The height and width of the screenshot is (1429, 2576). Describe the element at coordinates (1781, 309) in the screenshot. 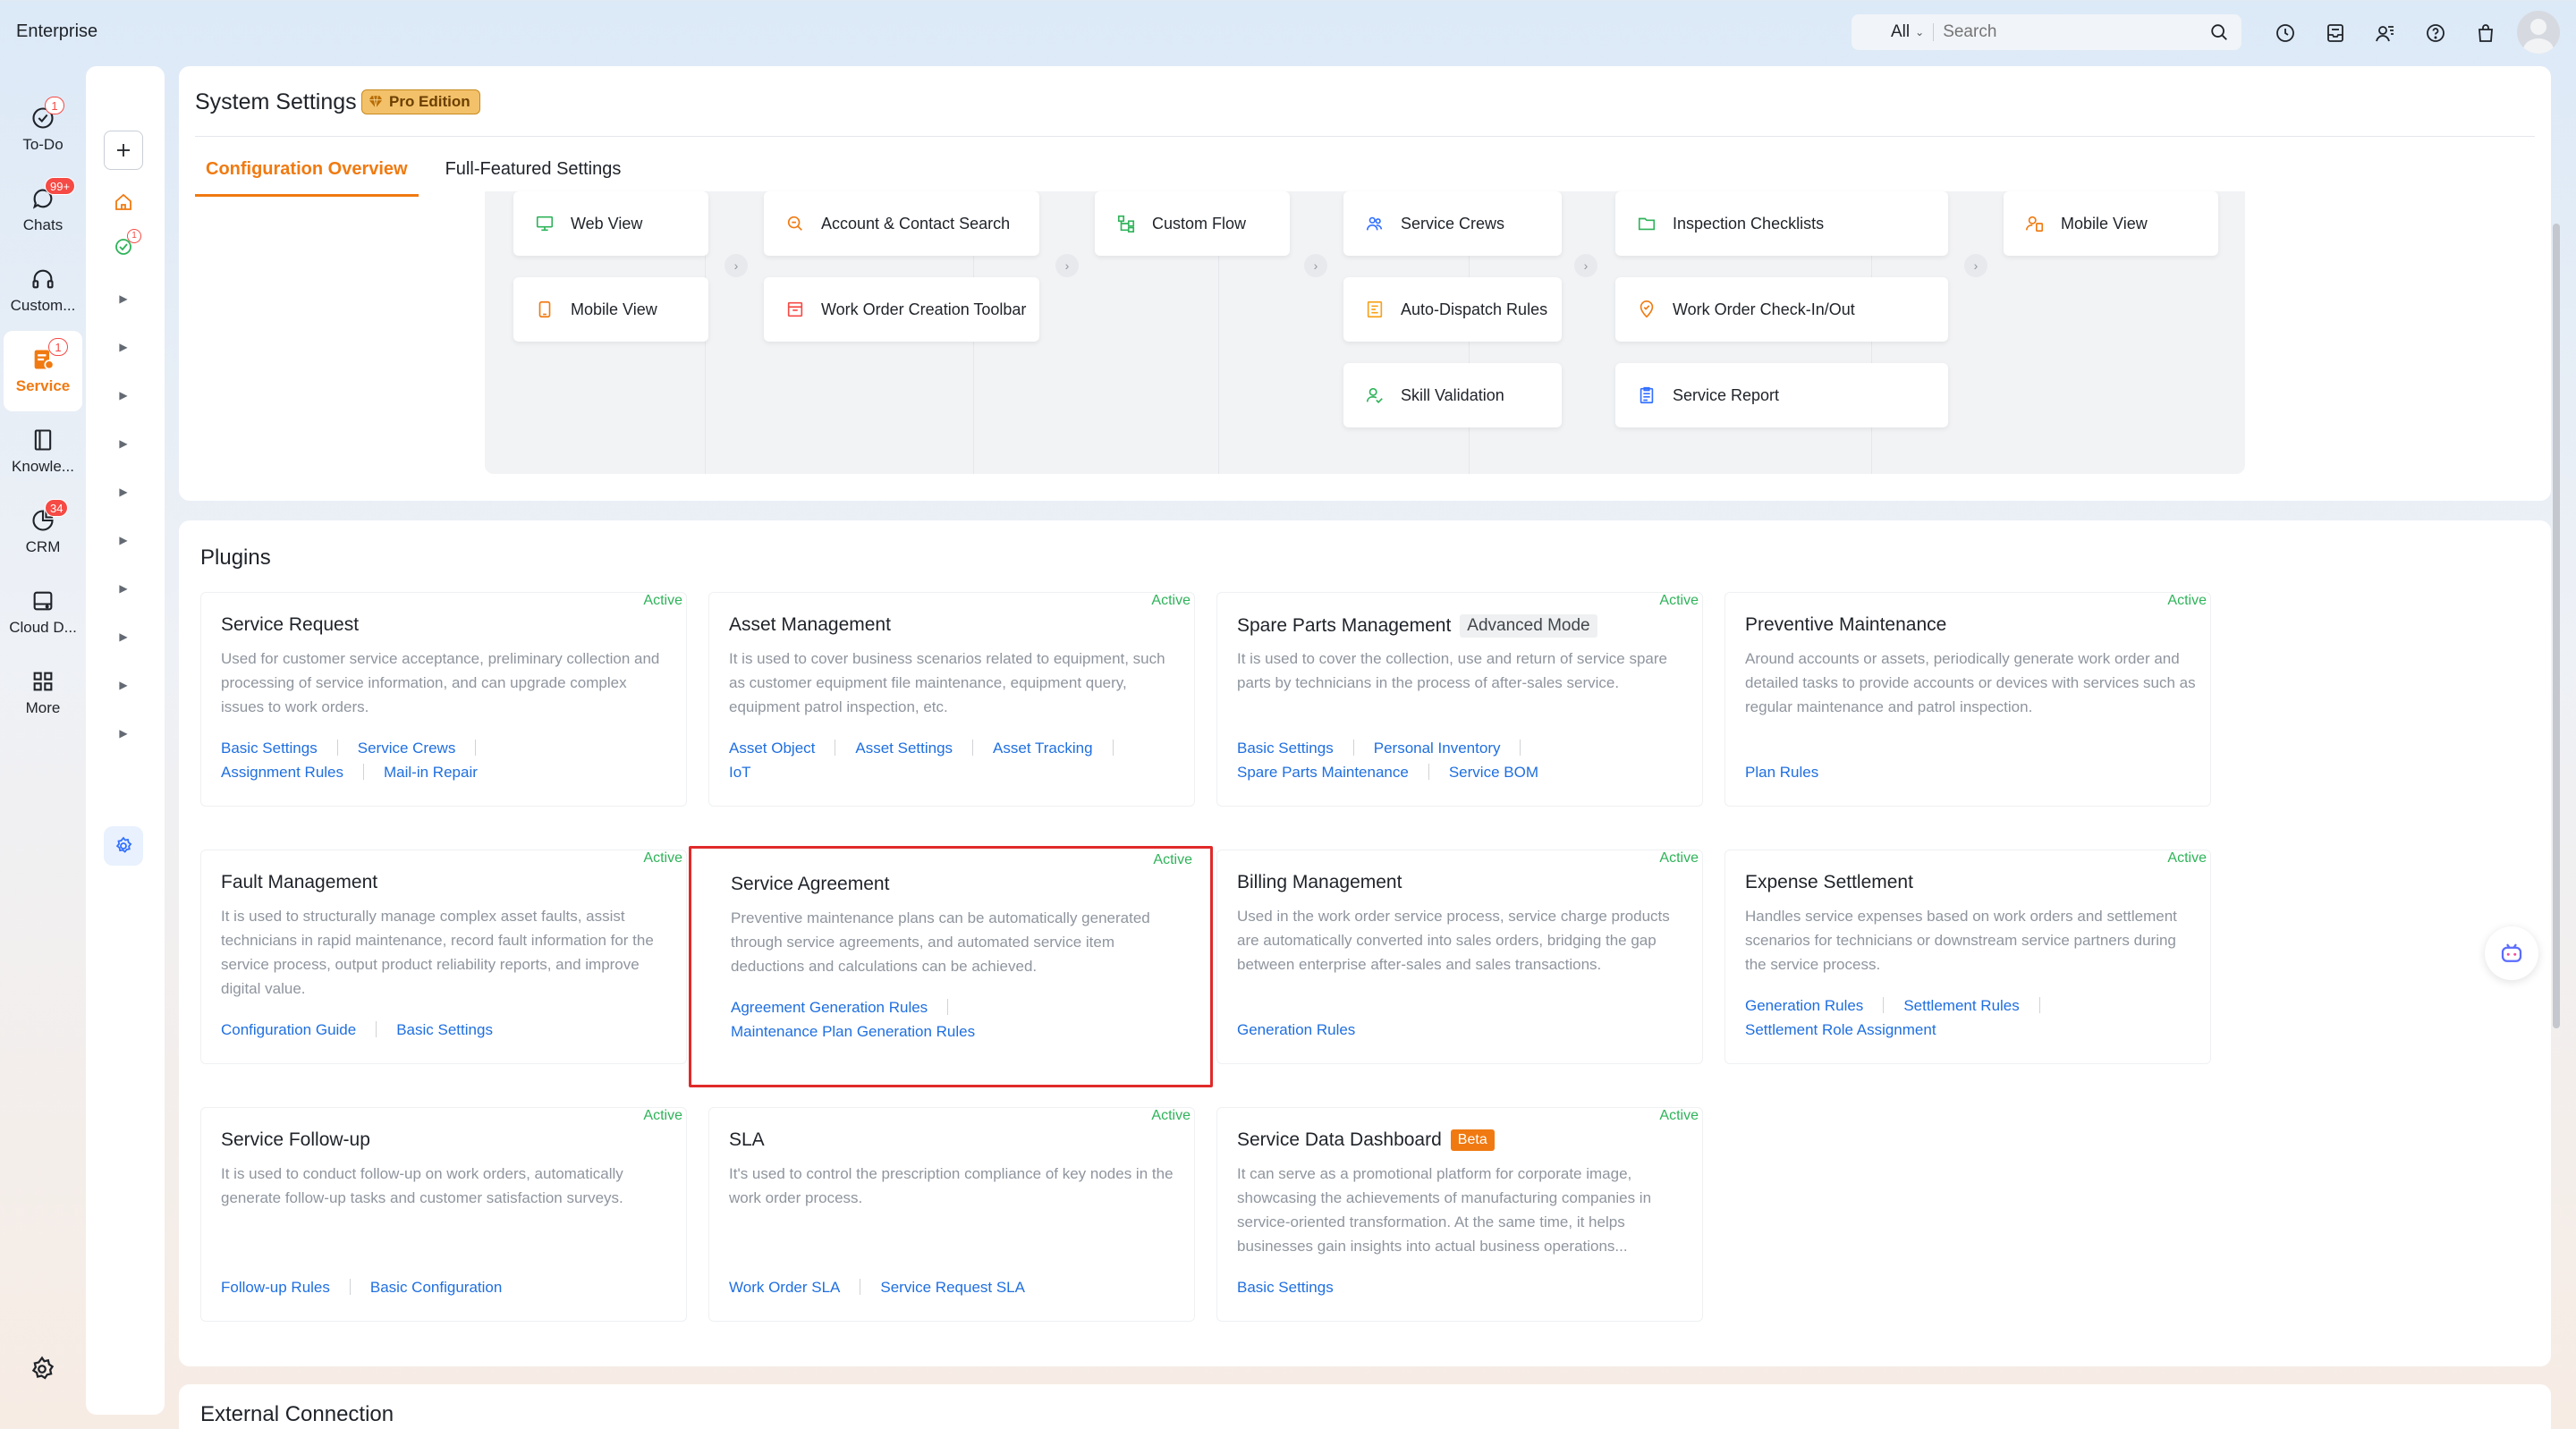

I see `flow-card-work-order-check-in-out: Work Order Check-In/Out` at that location.